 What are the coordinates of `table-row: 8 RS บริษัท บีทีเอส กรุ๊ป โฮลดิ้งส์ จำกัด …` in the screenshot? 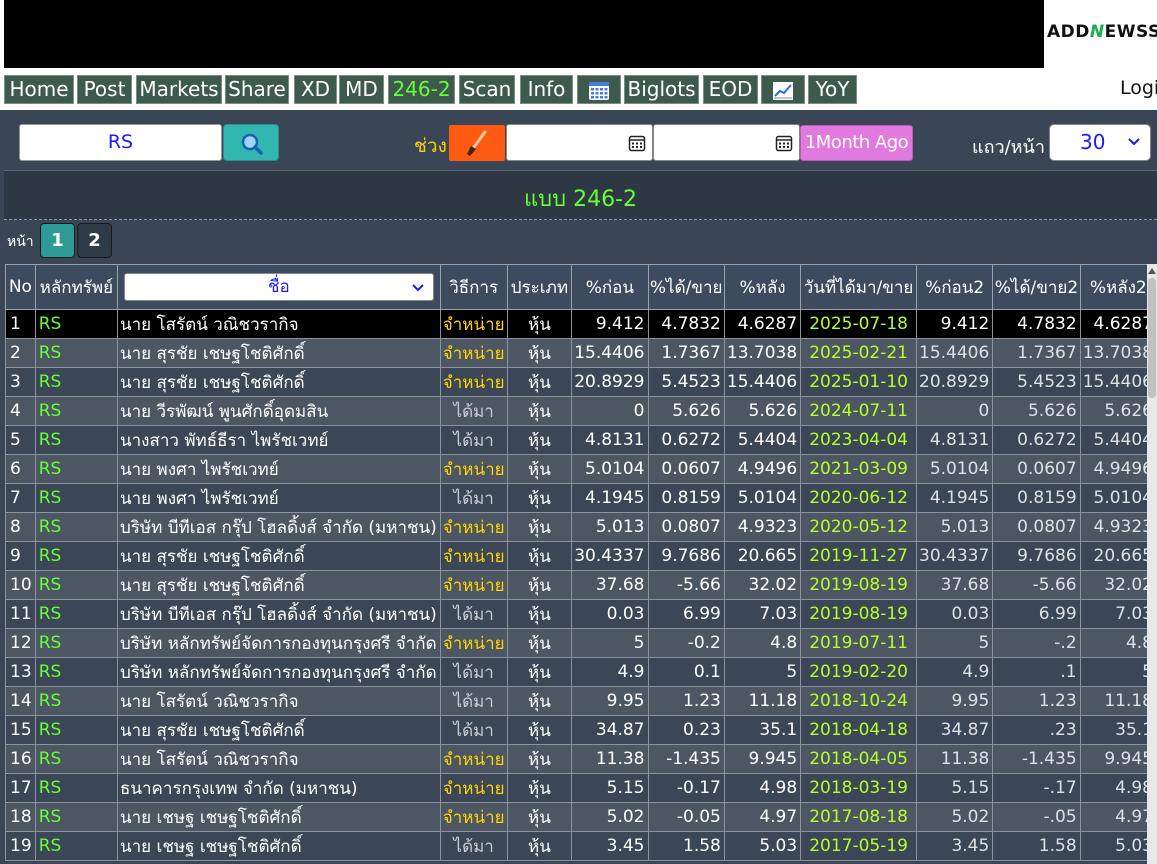 It's located at (581, 527).